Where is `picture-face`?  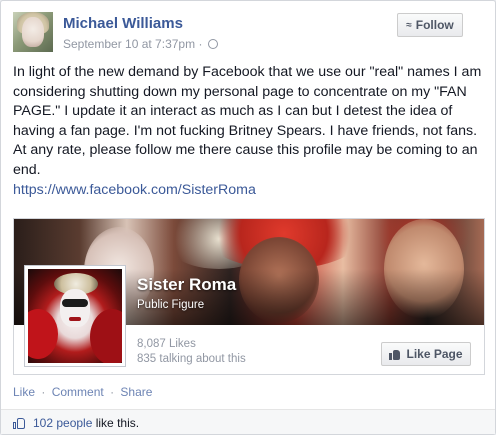
picture-face is located at coordinates (75, 308).